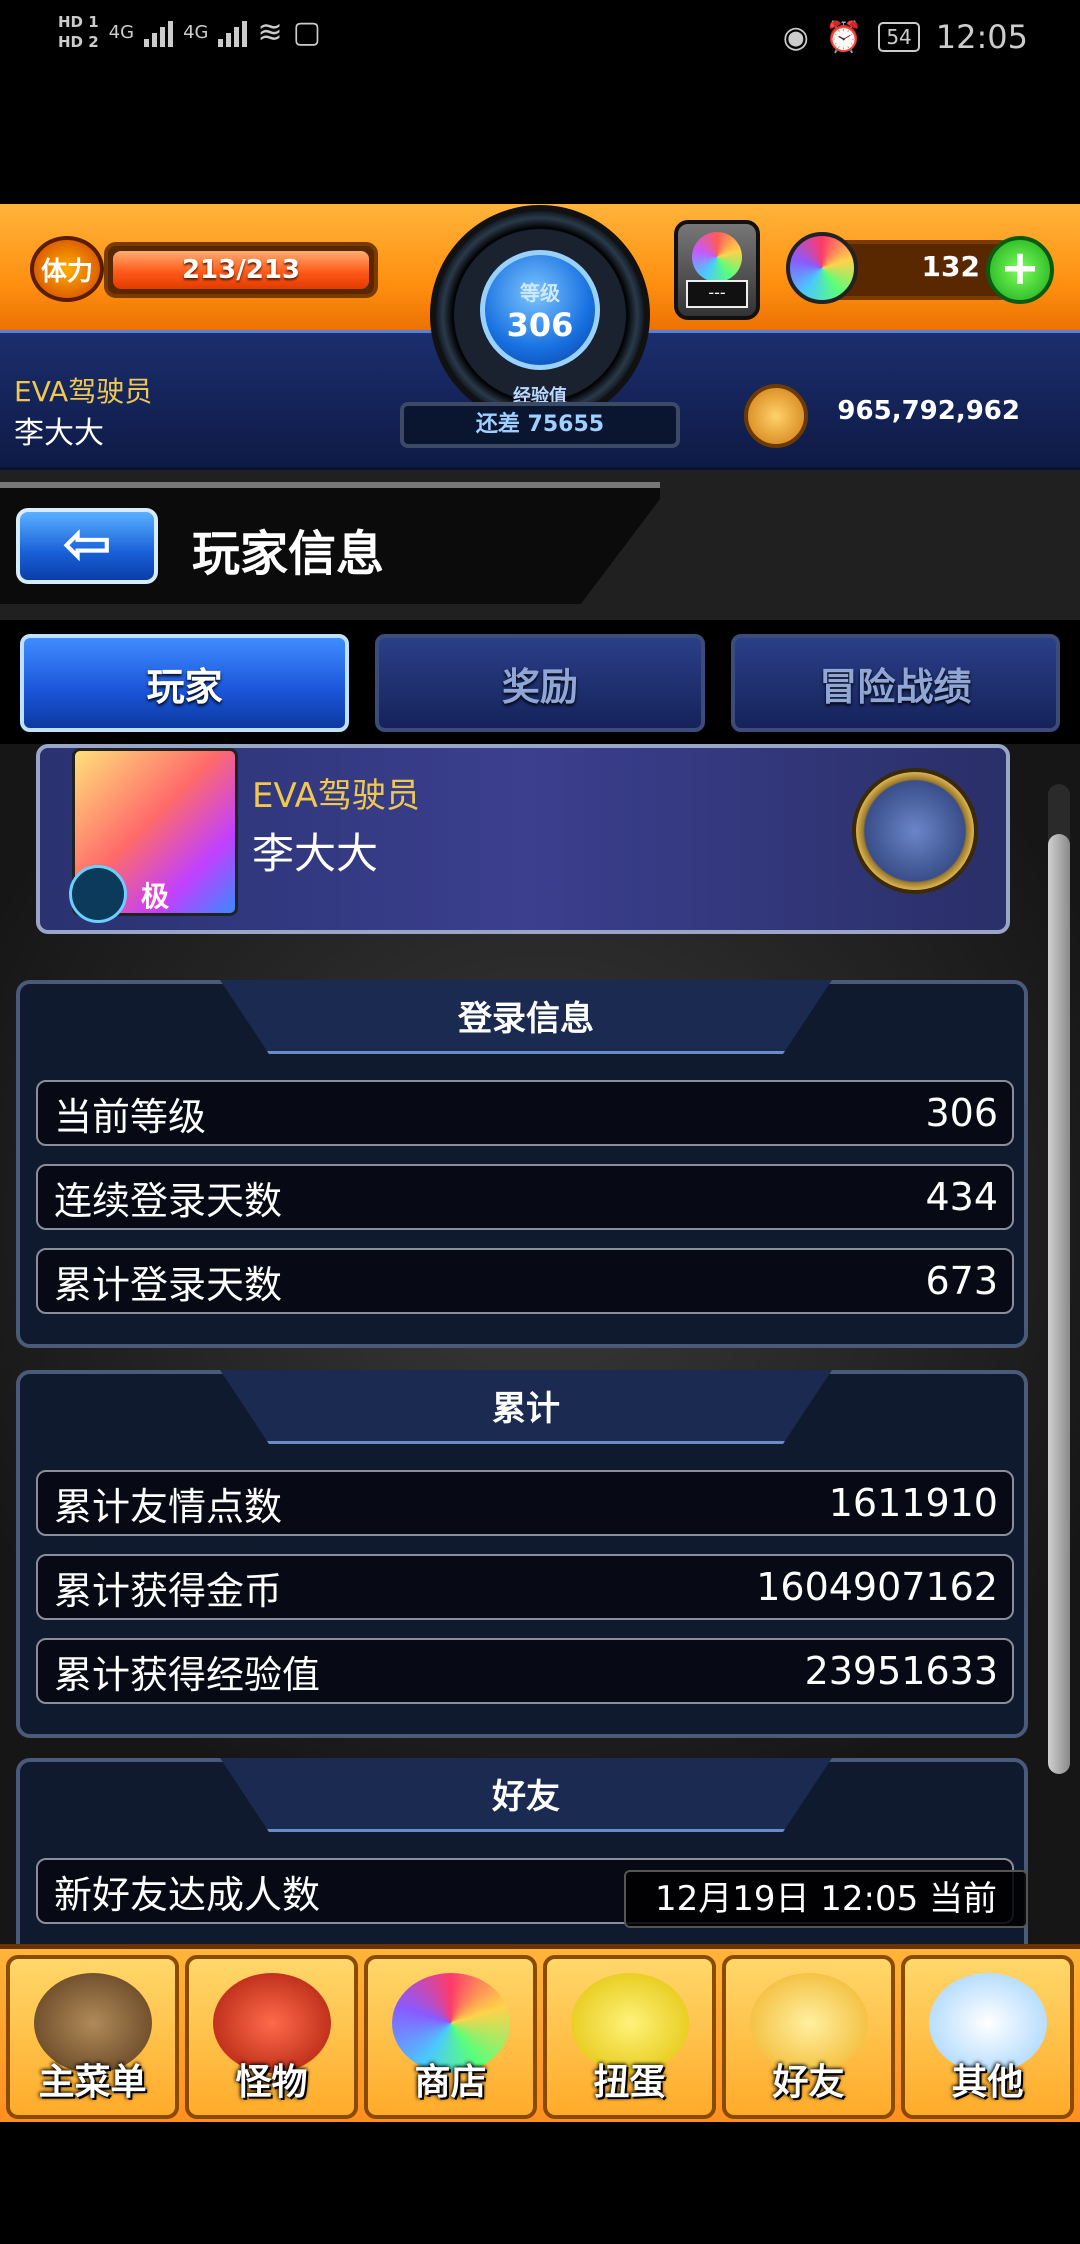 The width and height of the screenshot is (1080, 2244). What do you see at coordinates (78, 32) in the screenshot?
I see `hd-indicators: HD 1 HD 2` at bounding box center [78, 32].